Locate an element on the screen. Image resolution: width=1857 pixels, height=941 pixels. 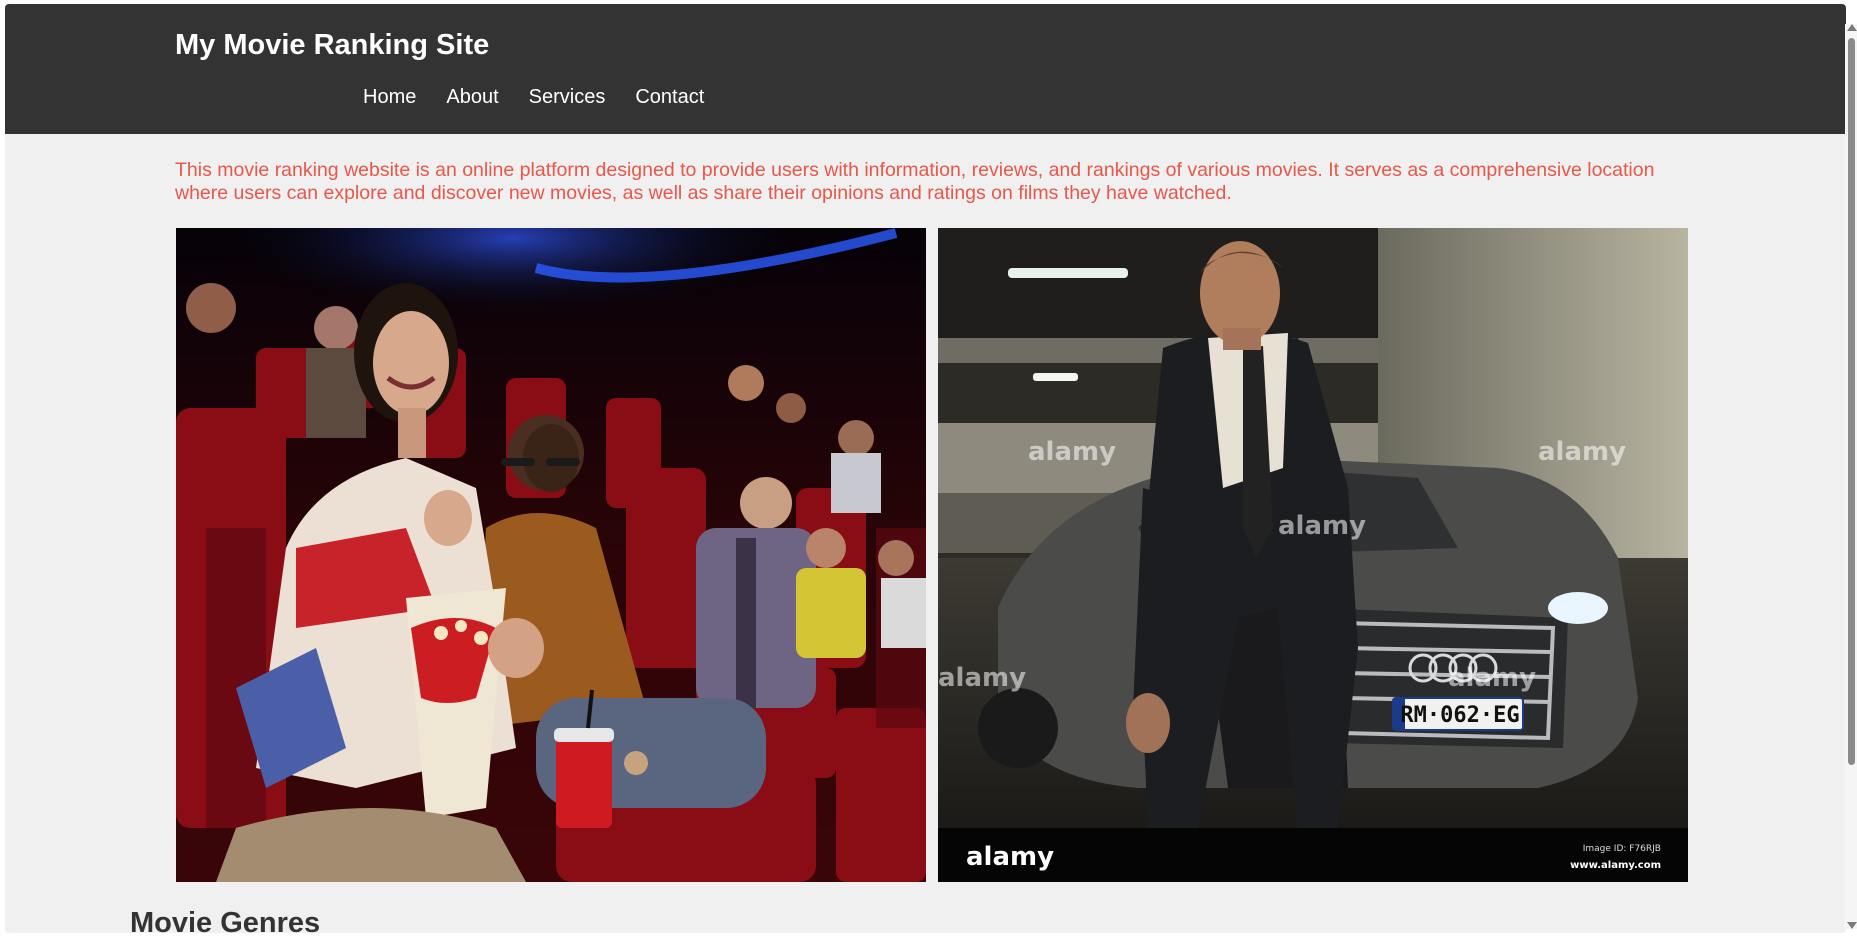
watermark-text-5: alamy is located at coordinates (1492, 678).